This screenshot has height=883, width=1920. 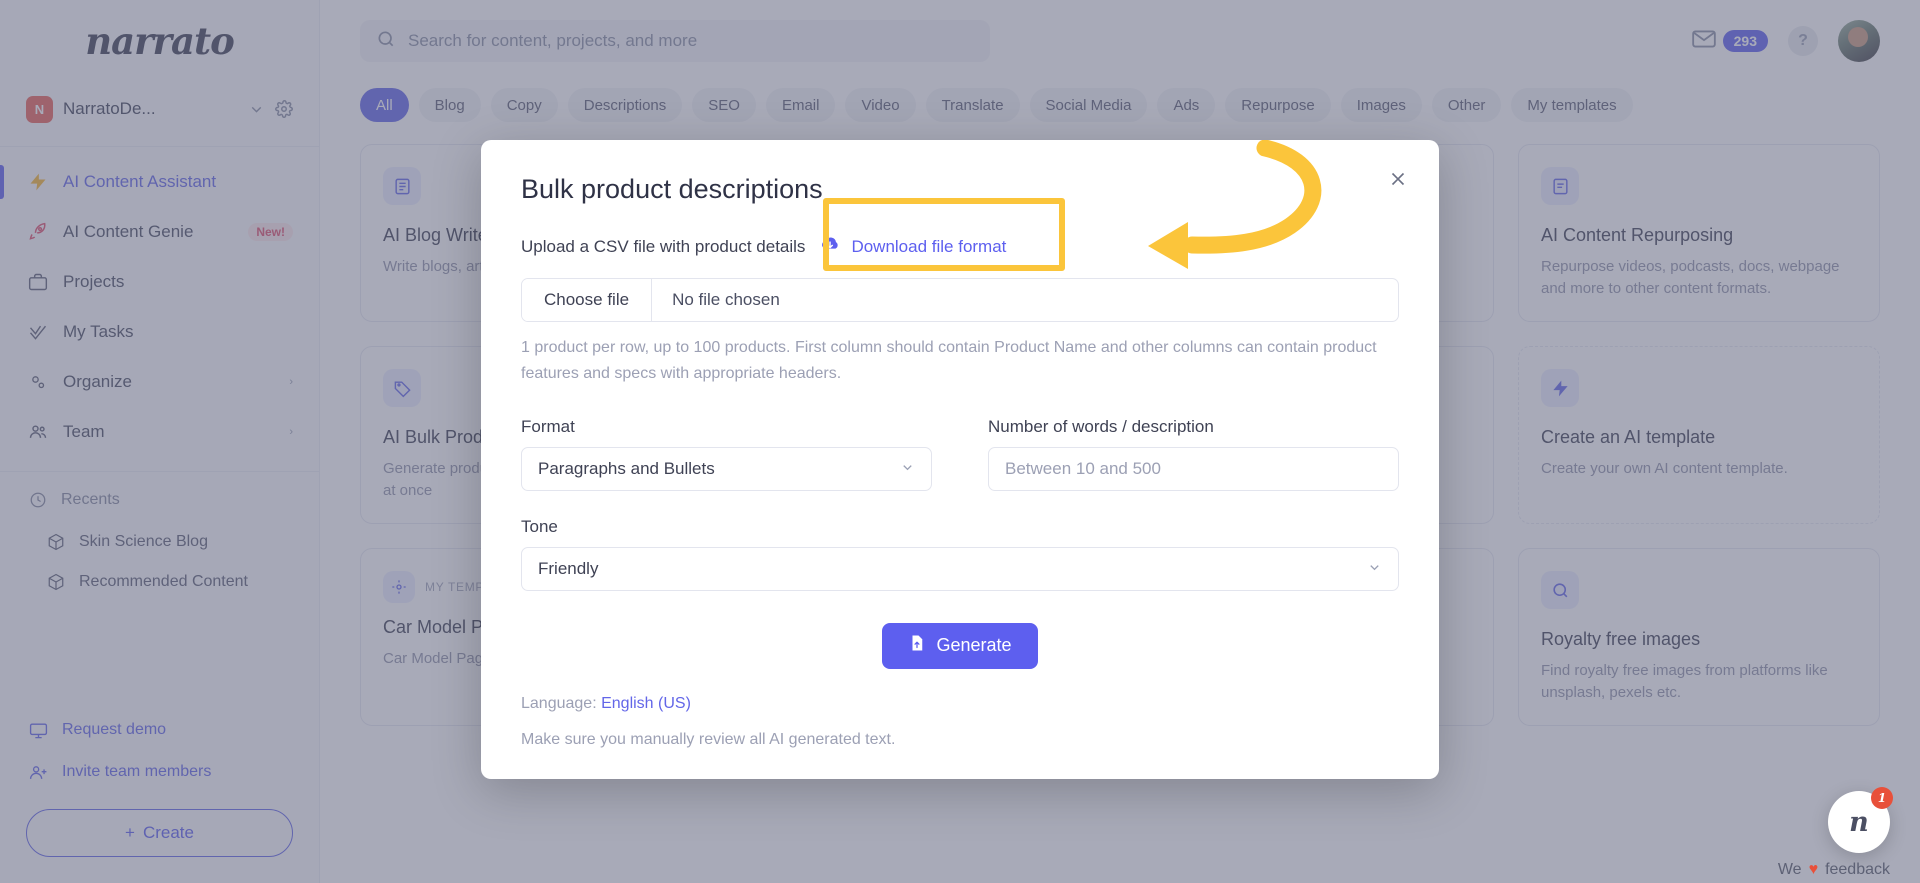 I want to click on format-field: Format Paragraphs and Bullets, so click(x=726, y=454).